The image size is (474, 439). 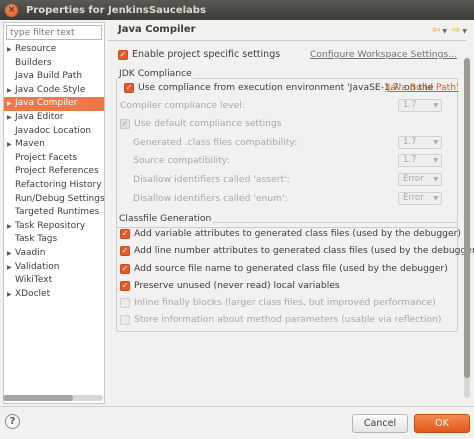 What do you see at coordinates (12, 421) in the screenshot?
I see `help-button: ?` at bounding box center [12, 421].